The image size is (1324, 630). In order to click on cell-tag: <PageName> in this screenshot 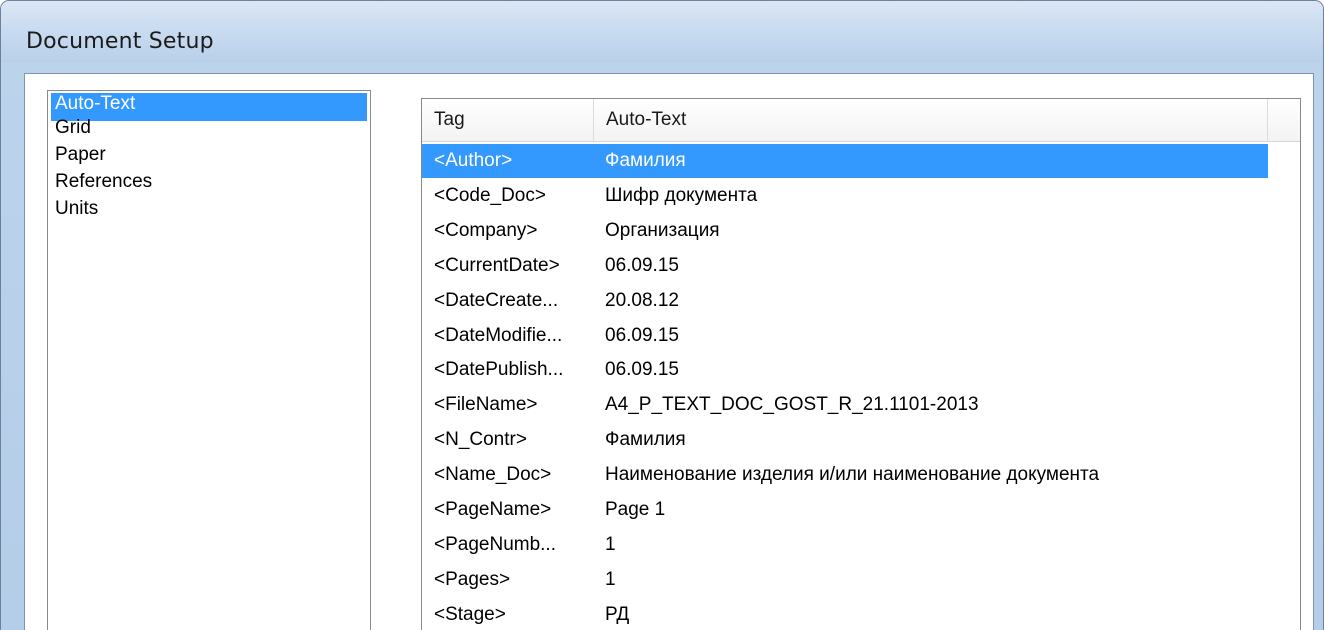, I will do `click(493, 509)`.